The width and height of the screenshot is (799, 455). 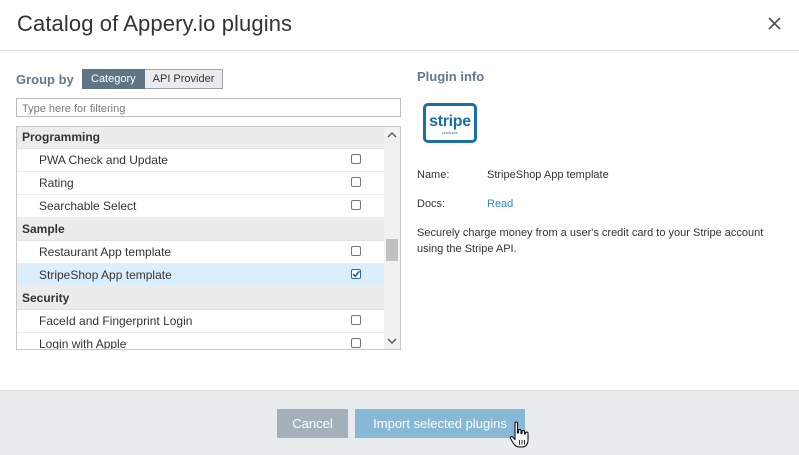 I want to click on plugin-label: FaceId and Fingerprint Login, so click(x=116, y=321).